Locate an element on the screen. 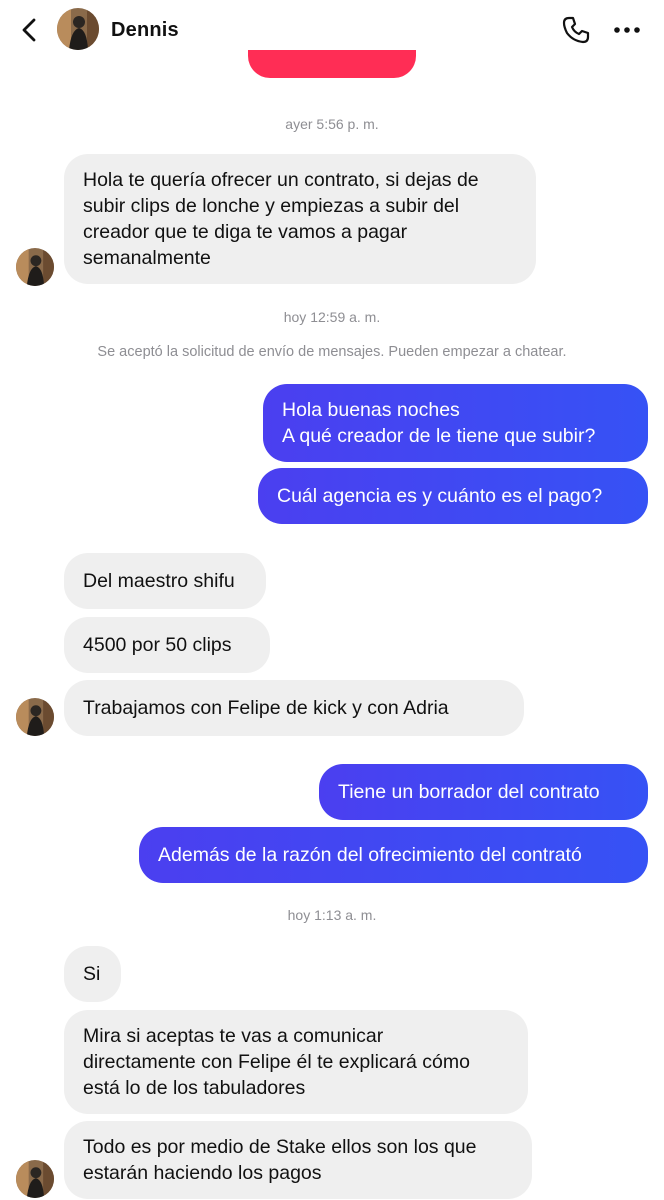  timestamp: hoy 12:59 a. m. is located at coordinates (332, 317).